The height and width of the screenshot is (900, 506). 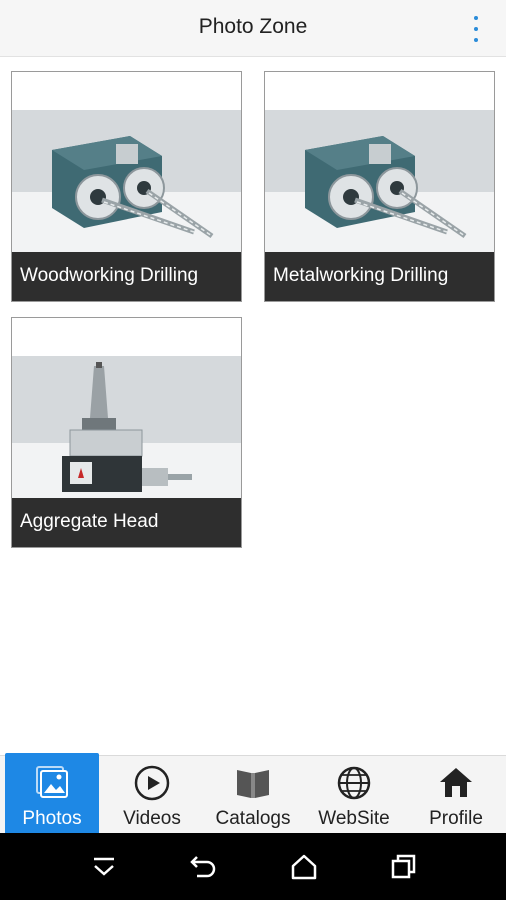 I want to click on tile-caption: Woodworking Drilling, so click(x=126, y=276).